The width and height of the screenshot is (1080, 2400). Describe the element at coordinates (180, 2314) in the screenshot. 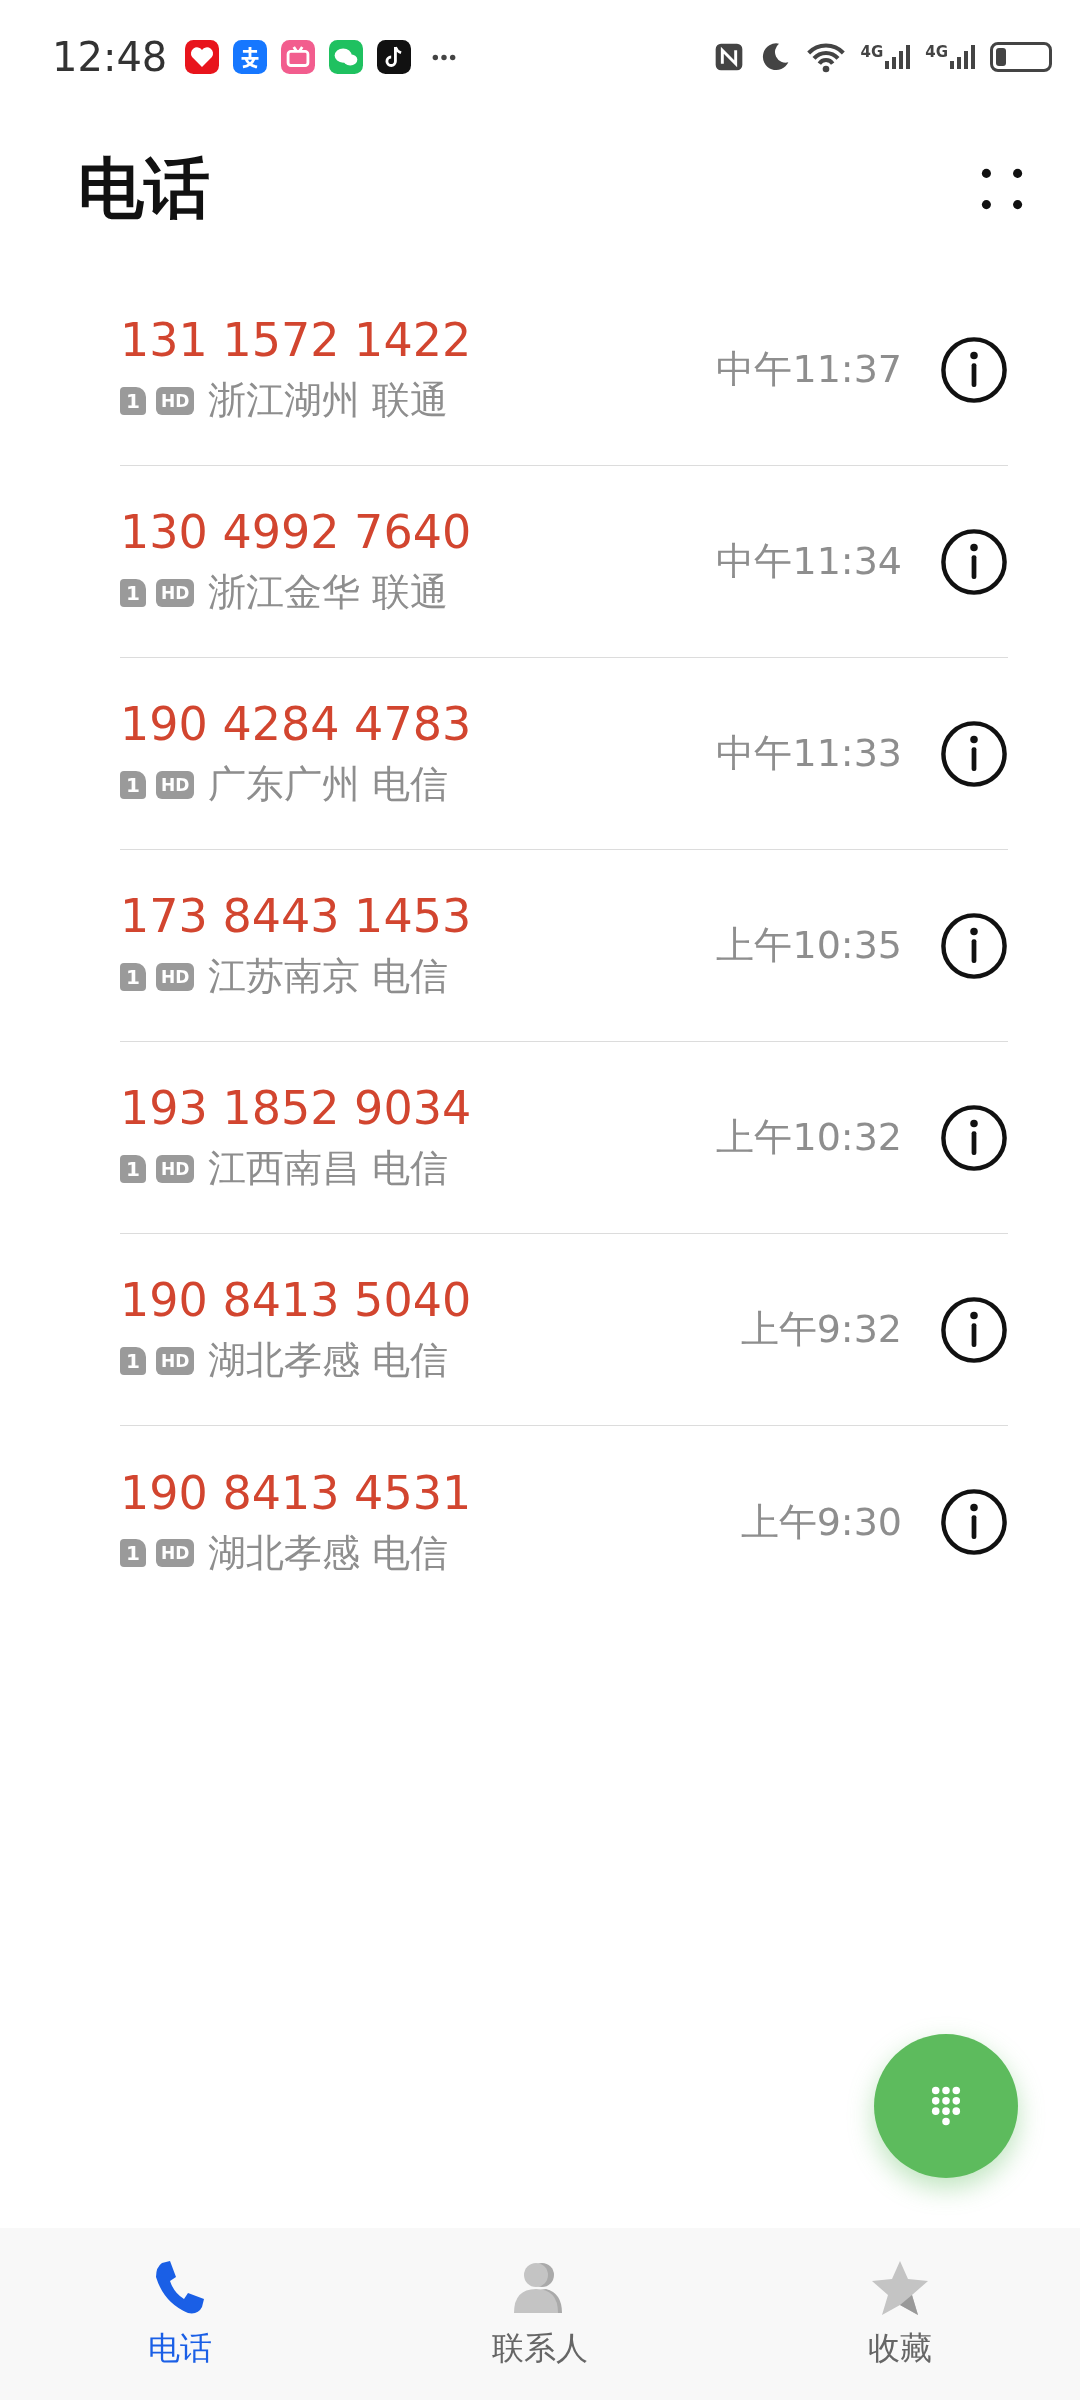

I see `tab: 电话` at that location.